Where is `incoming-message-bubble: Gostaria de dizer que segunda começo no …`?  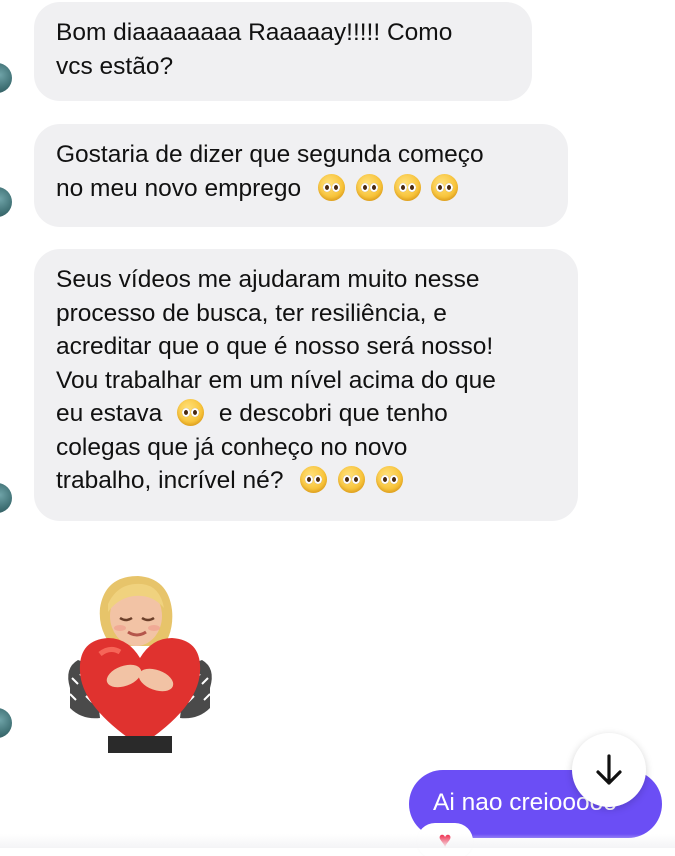
incoming-message-bubble: Gostaria de dizer que segunda começo no … is located at coordinates (301, 175).